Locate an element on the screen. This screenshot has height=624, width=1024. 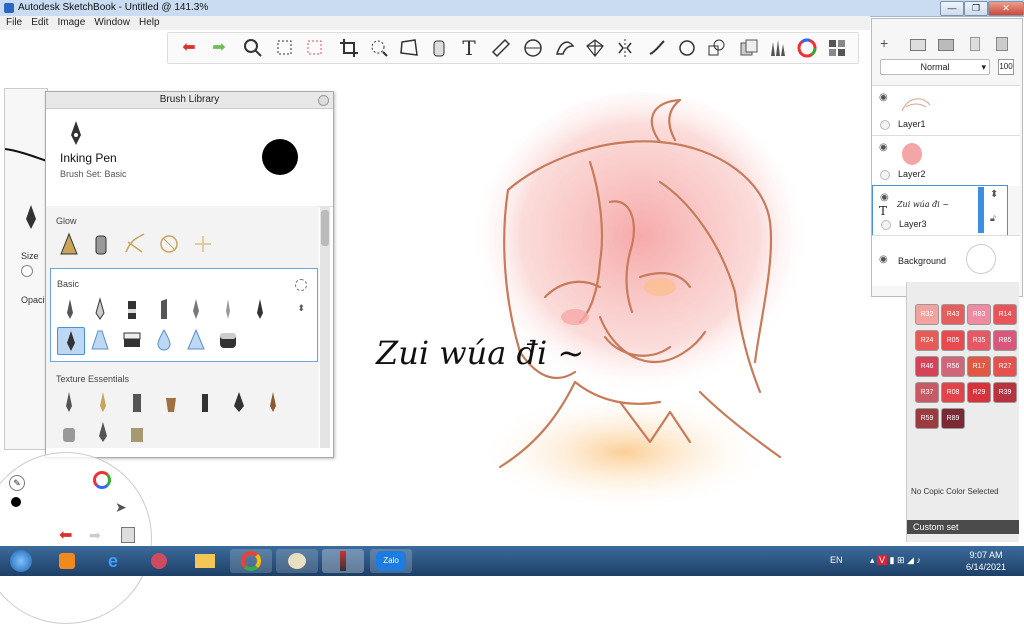
glow-brush-2-icon is located at coordinates (101, 244).